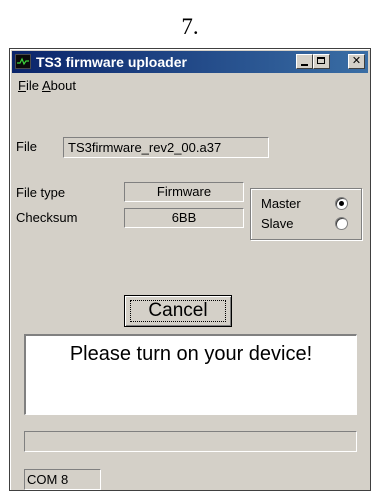  What do you see at coordinates (306, 214) in the screenshot?
I see `mode-group: Master Slave` at bounding box center [306, 214].